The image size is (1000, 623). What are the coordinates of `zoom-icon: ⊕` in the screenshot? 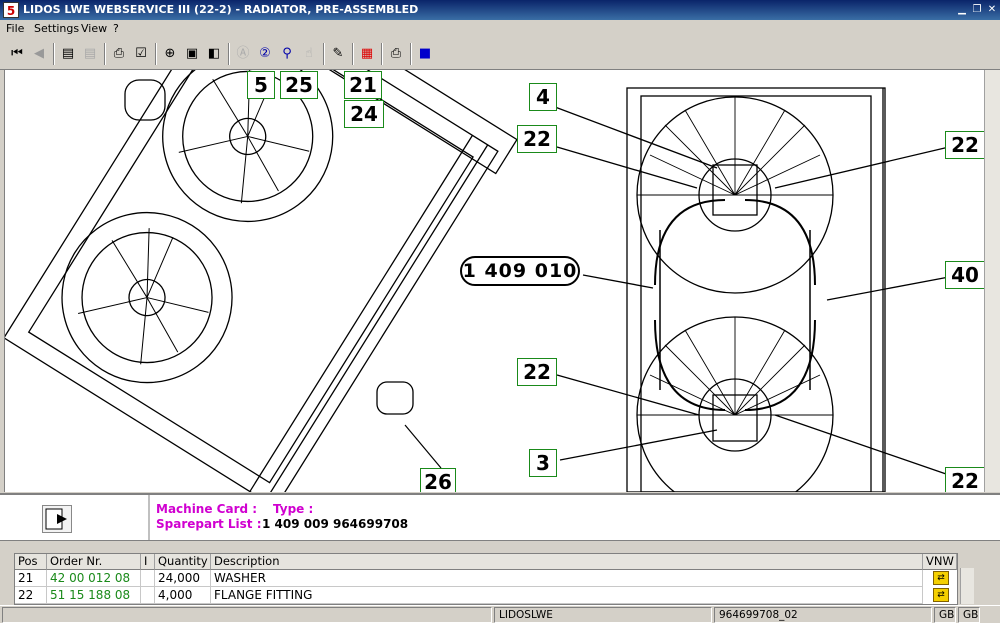 It's located at (170, 54).